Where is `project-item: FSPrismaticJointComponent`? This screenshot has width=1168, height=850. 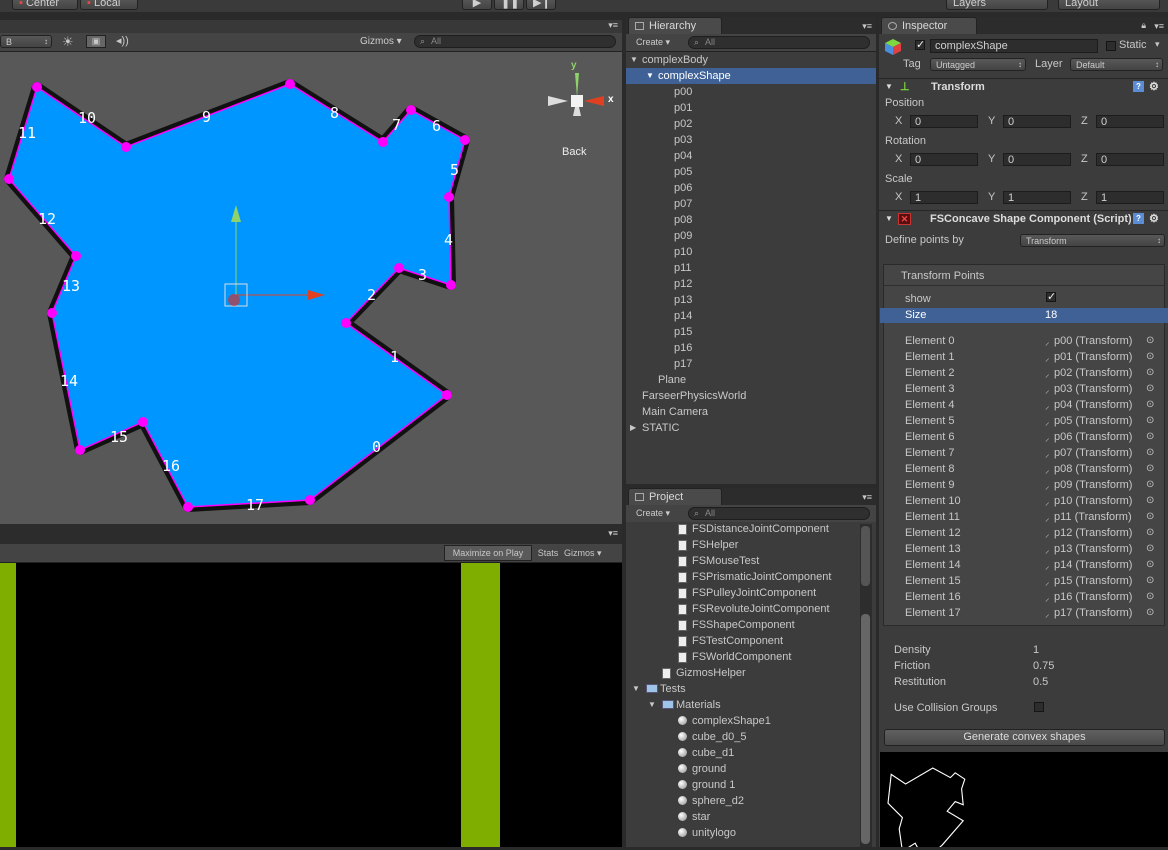 project-item: FSPrismaticJointComponent is located at coordinates (742, 577).